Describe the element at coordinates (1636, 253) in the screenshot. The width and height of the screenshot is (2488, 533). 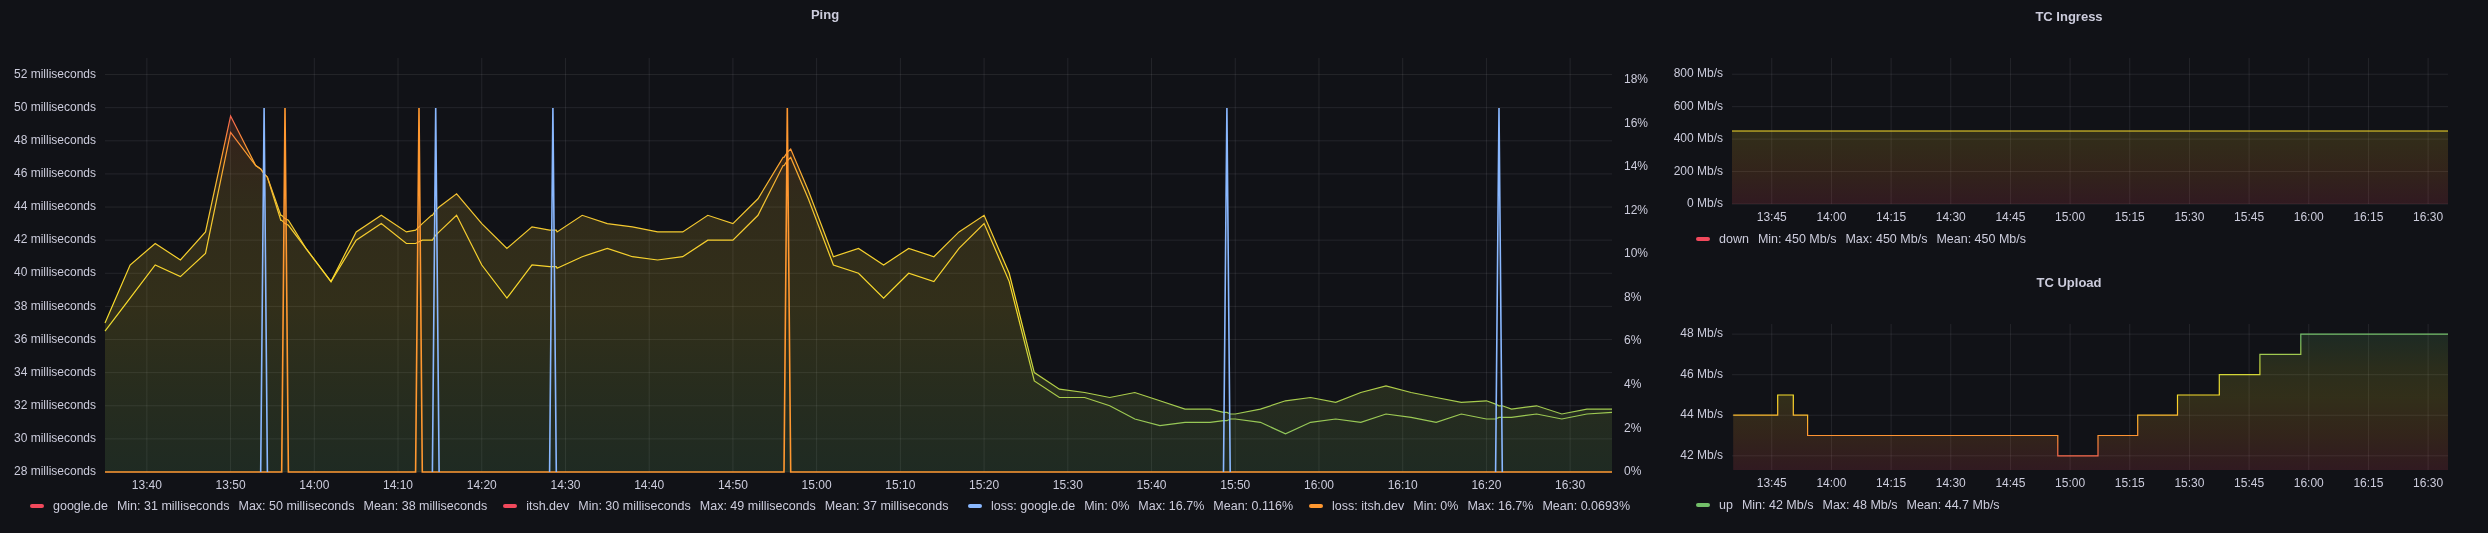
I see `axis-label: 10%` at that location.